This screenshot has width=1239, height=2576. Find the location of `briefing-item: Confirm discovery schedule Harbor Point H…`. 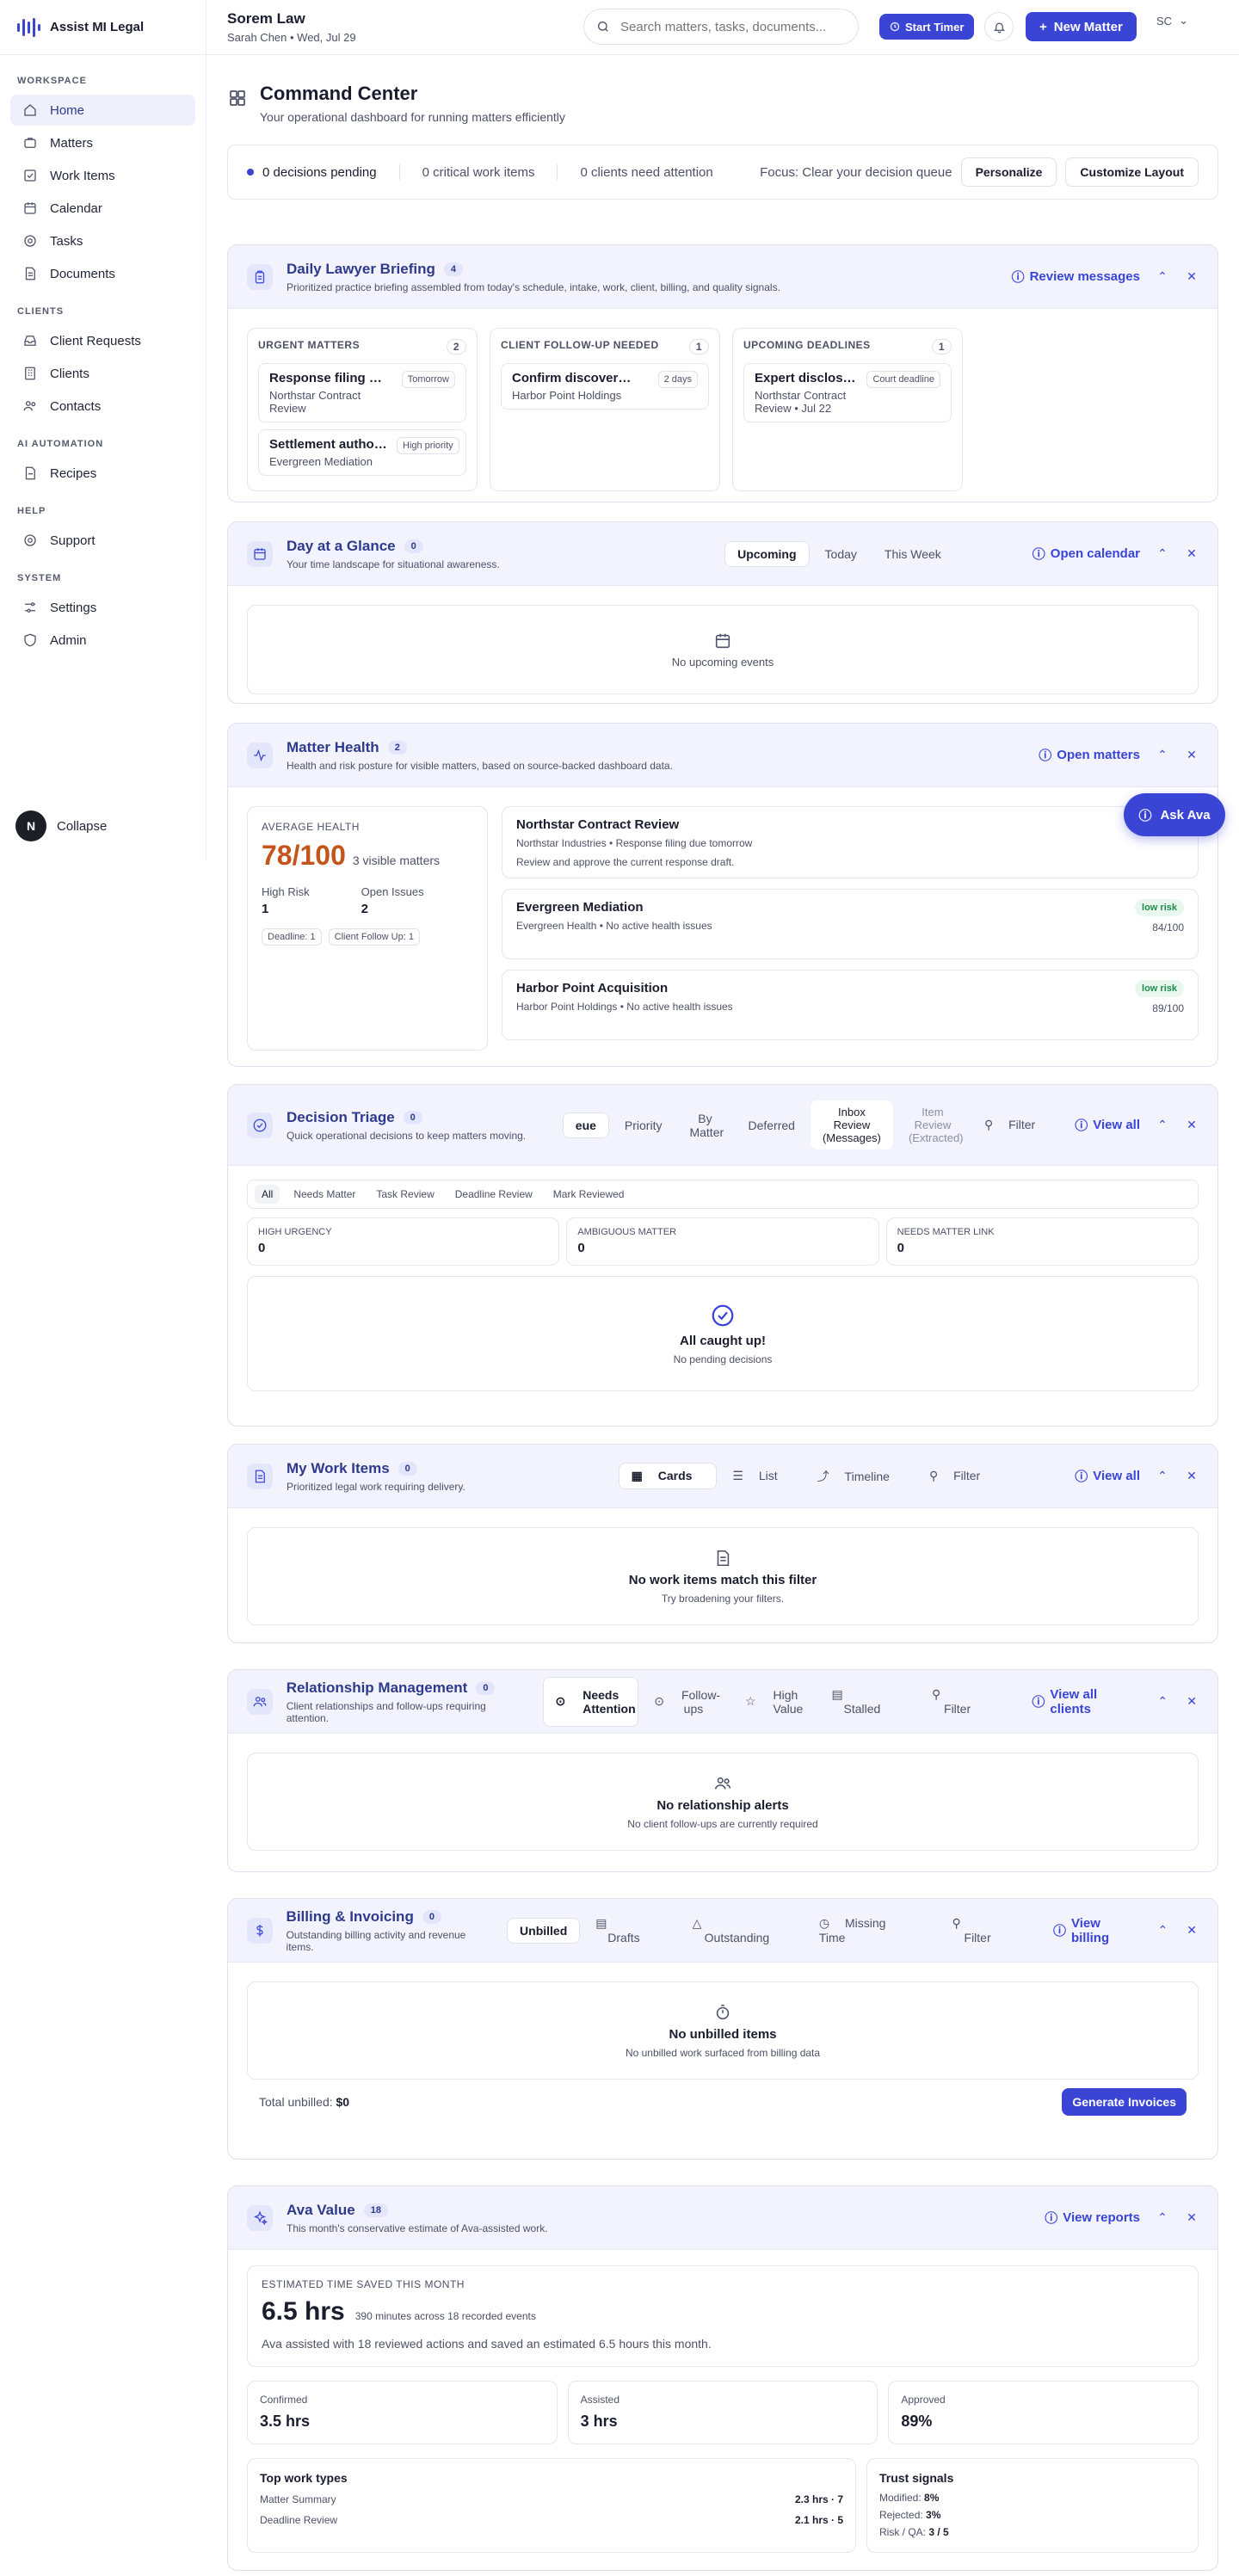

briefing-item: Confirm discovery schedule Harbor Point H… is located at coordinates (605, 386).